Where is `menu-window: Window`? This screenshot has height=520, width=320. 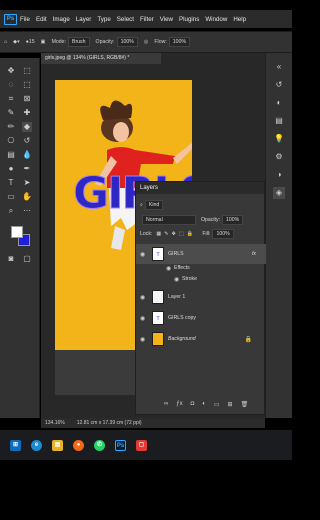 menu-window: Window is located at coordinates (216, 19).